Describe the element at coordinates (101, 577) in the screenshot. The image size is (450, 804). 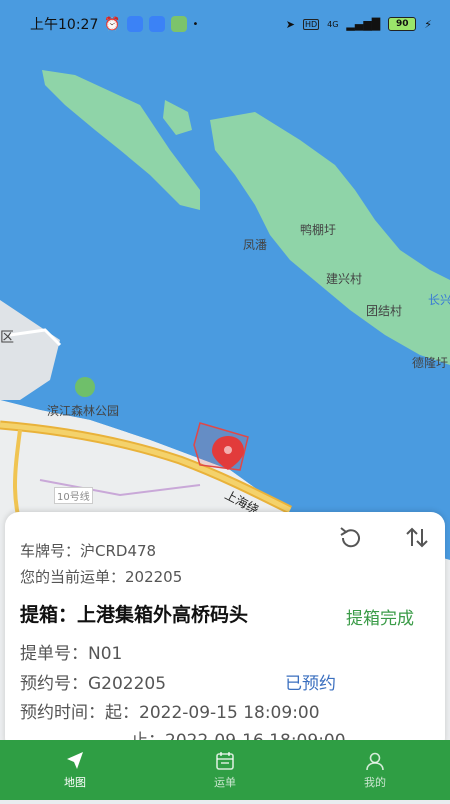
I see `current-order: 您的当前运单：202205` at that location.